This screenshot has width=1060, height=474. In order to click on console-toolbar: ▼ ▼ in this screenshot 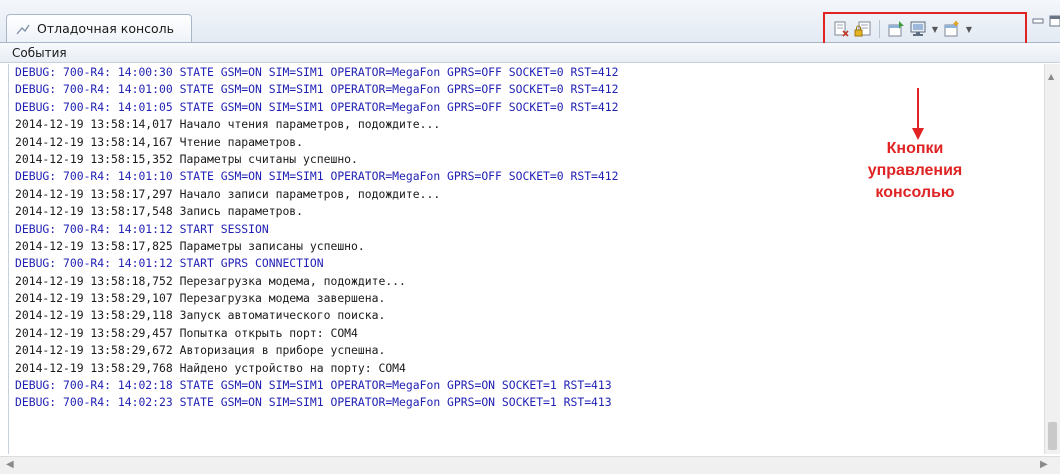, I will do `click(925, 29)`.